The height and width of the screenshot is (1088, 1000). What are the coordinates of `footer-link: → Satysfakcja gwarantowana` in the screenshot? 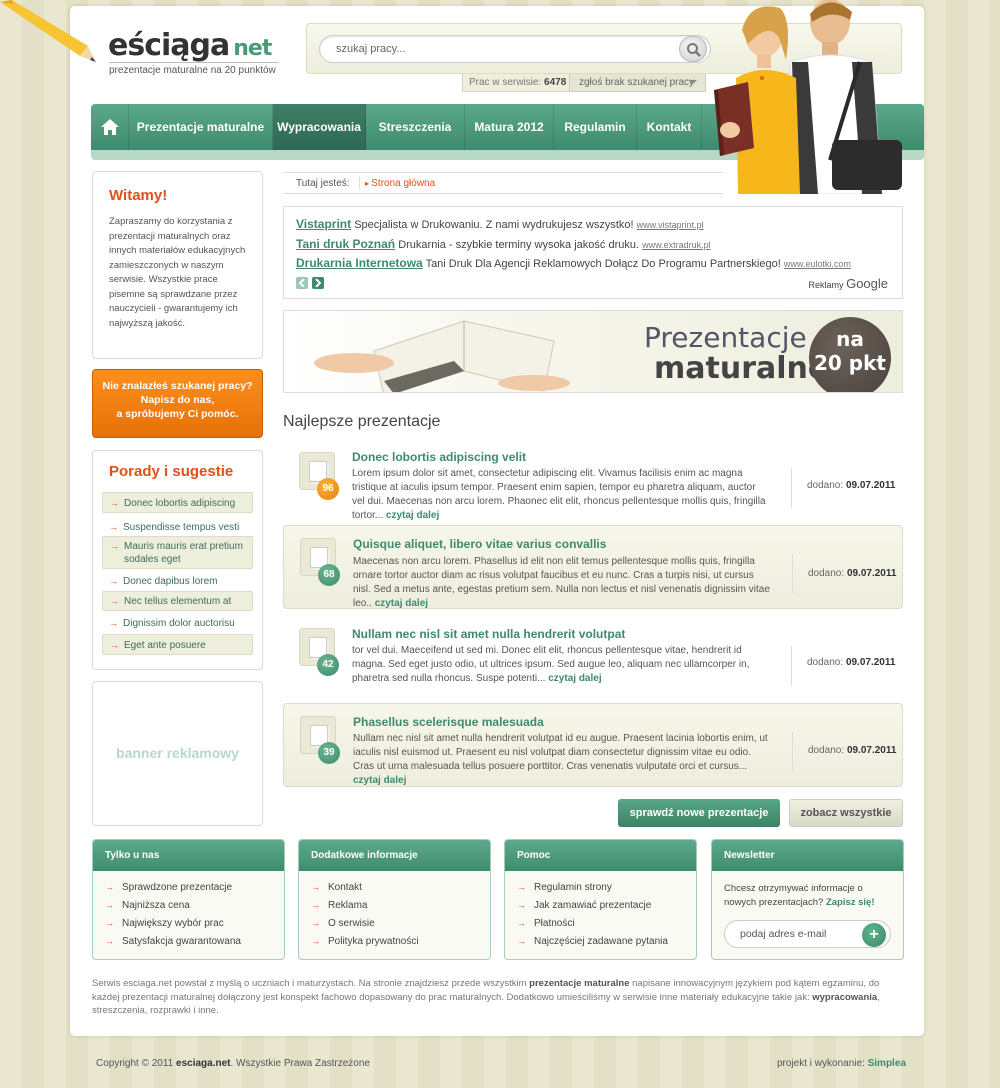 It's located at (173, 941).